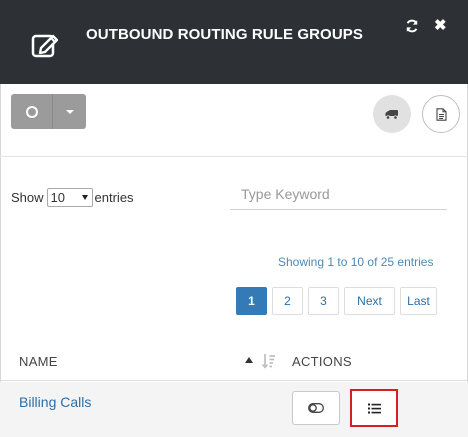 The height and width of the screenshot is (437, 468). Describe the element at coordinates (38, 361) in the screenshot. I see `column-header-name: NAME` at that location.